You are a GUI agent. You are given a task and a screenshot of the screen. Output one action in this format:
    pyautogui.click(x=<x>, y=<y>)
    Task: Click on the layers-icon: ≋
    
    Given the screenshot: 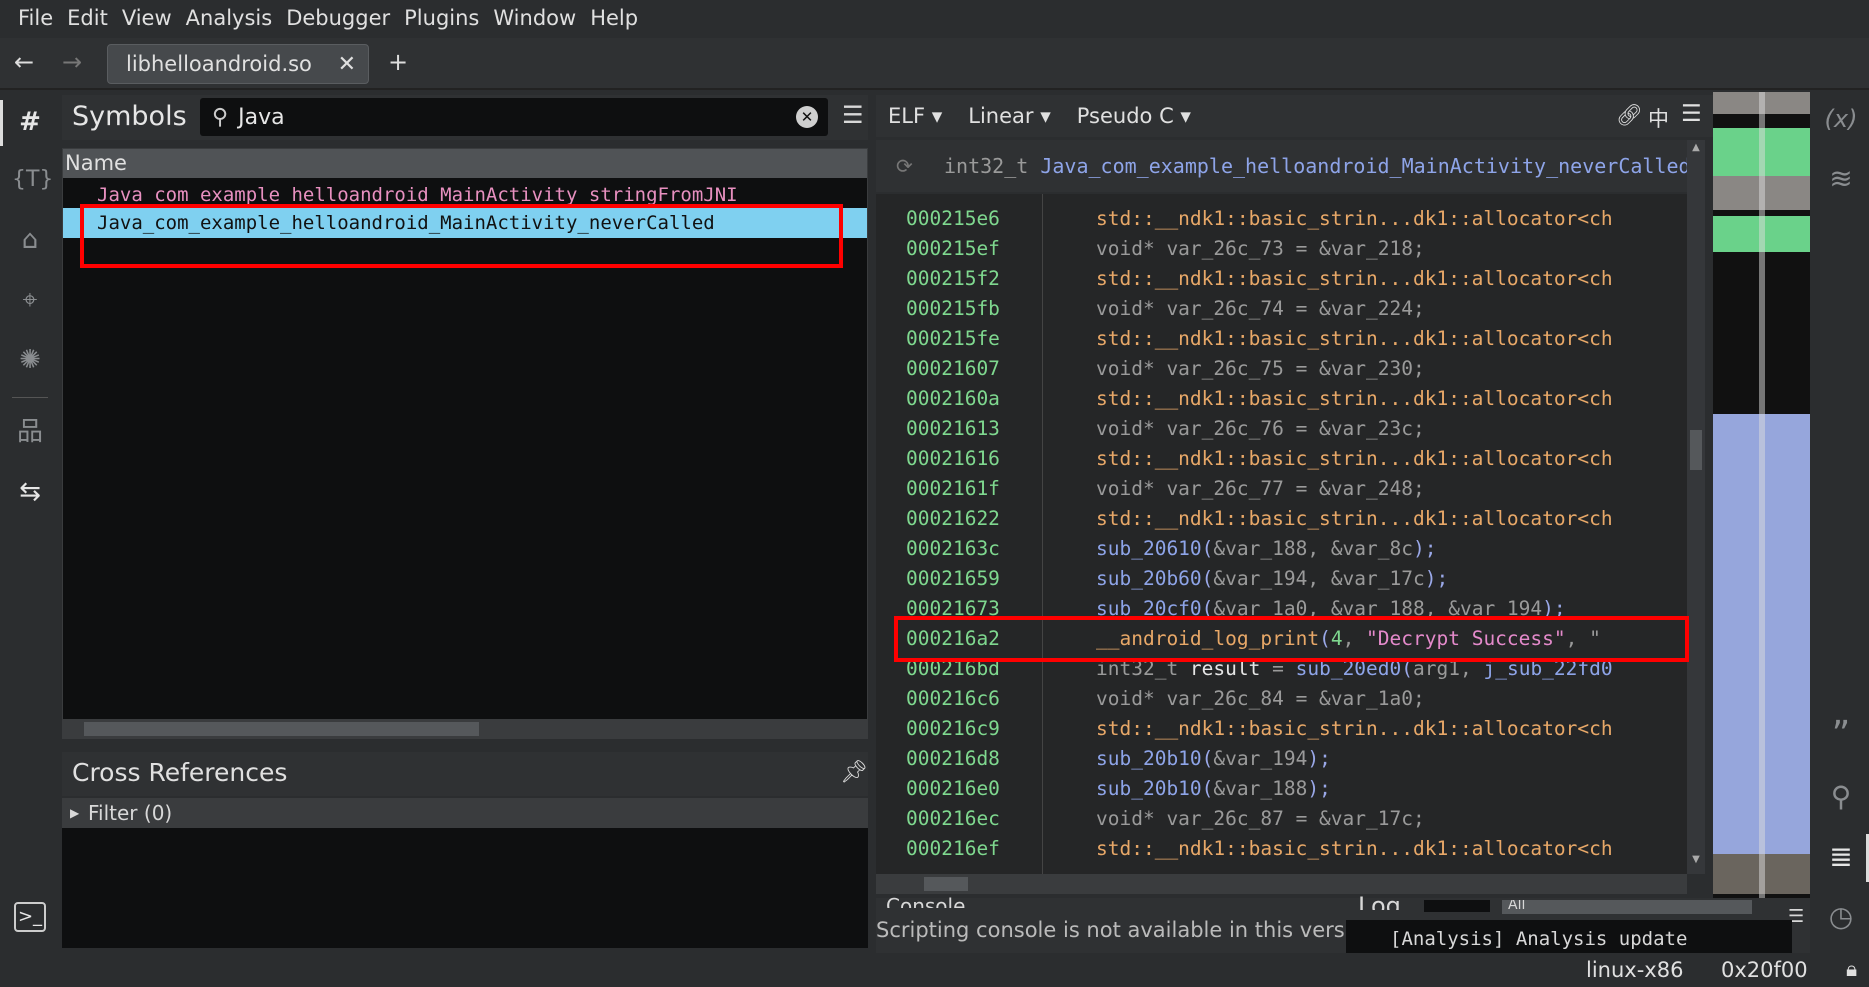 What is the action you would take?
    pyautogui.click(x=1841, y=179)
    